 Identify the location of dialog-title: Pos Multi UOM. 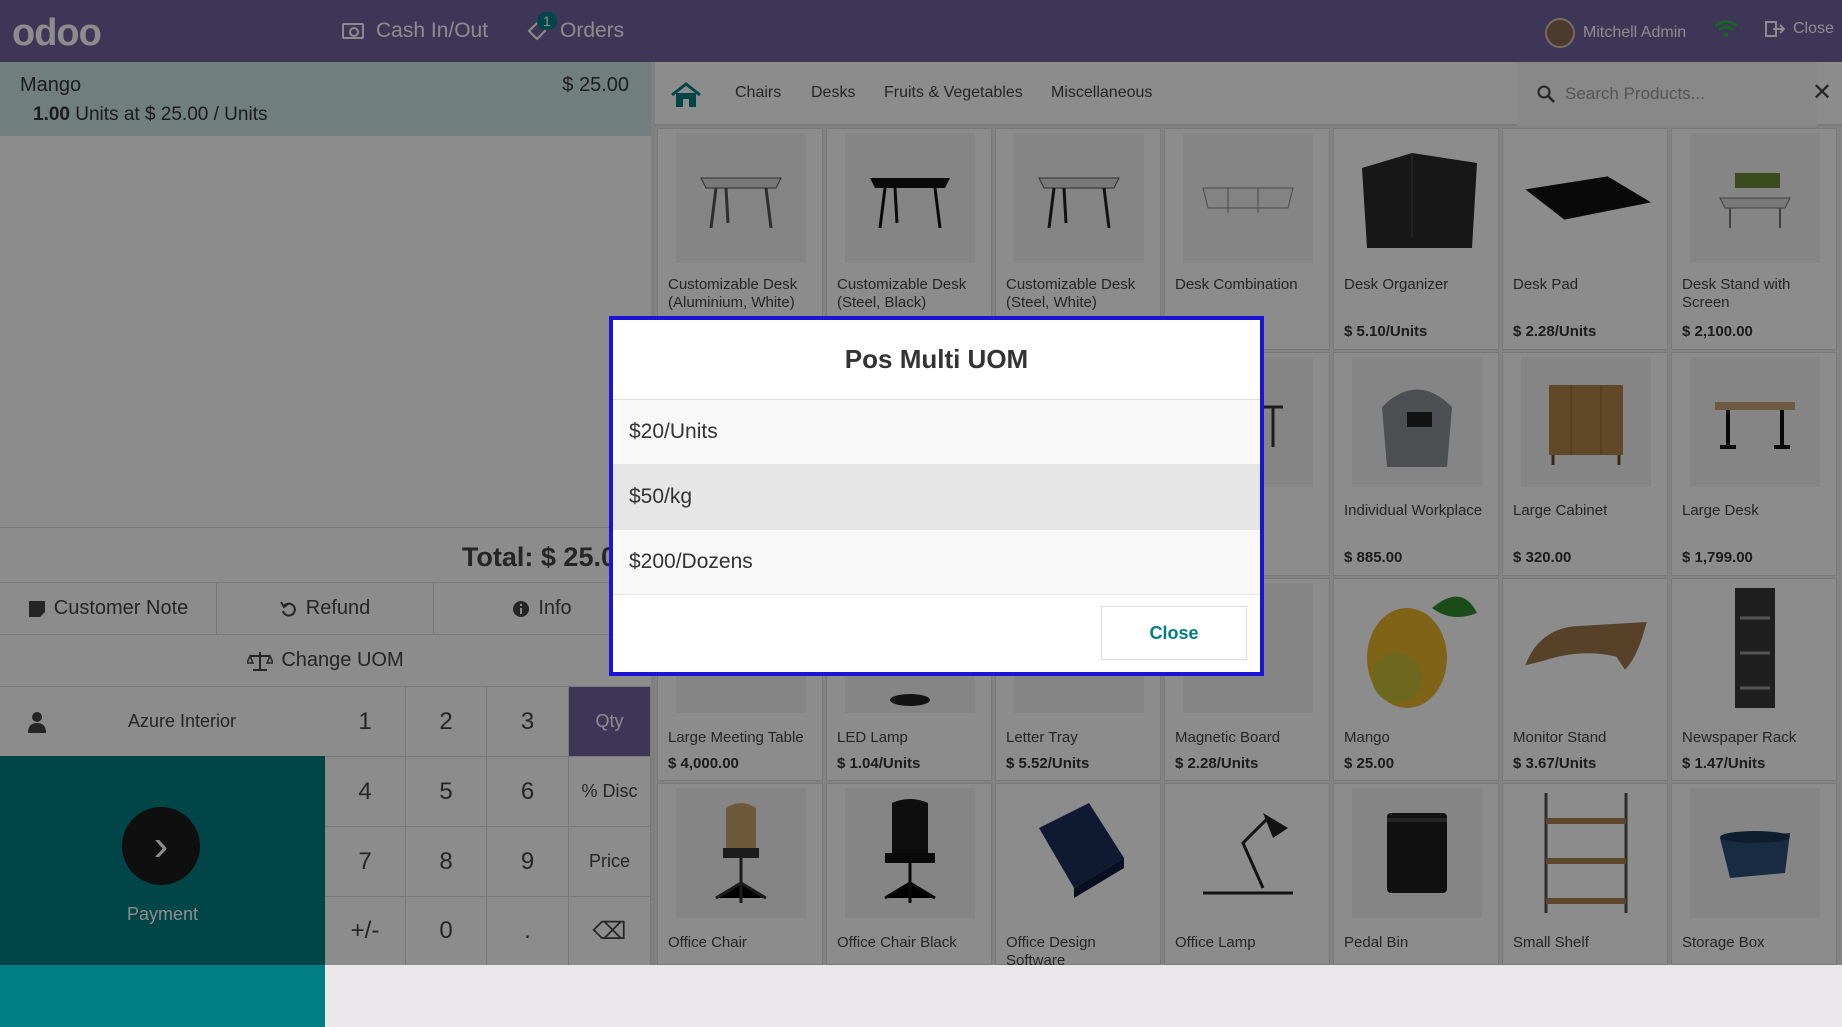
(936, 360).